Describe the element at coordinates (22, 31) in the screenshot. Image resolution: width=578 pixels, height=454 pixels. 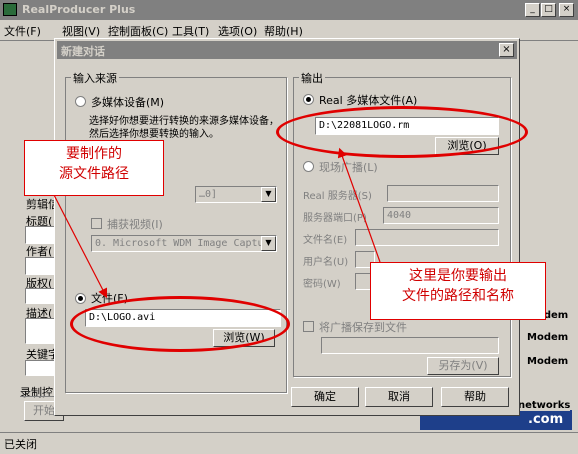
I see `menu-file: 文件(F)` at that location.